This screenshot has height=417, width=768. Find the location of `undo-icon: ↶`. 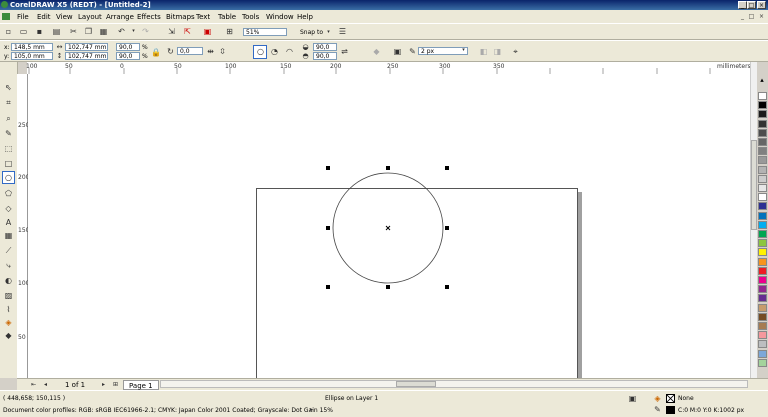

undo-icon: ↶ is located at coordinates (121, 31).